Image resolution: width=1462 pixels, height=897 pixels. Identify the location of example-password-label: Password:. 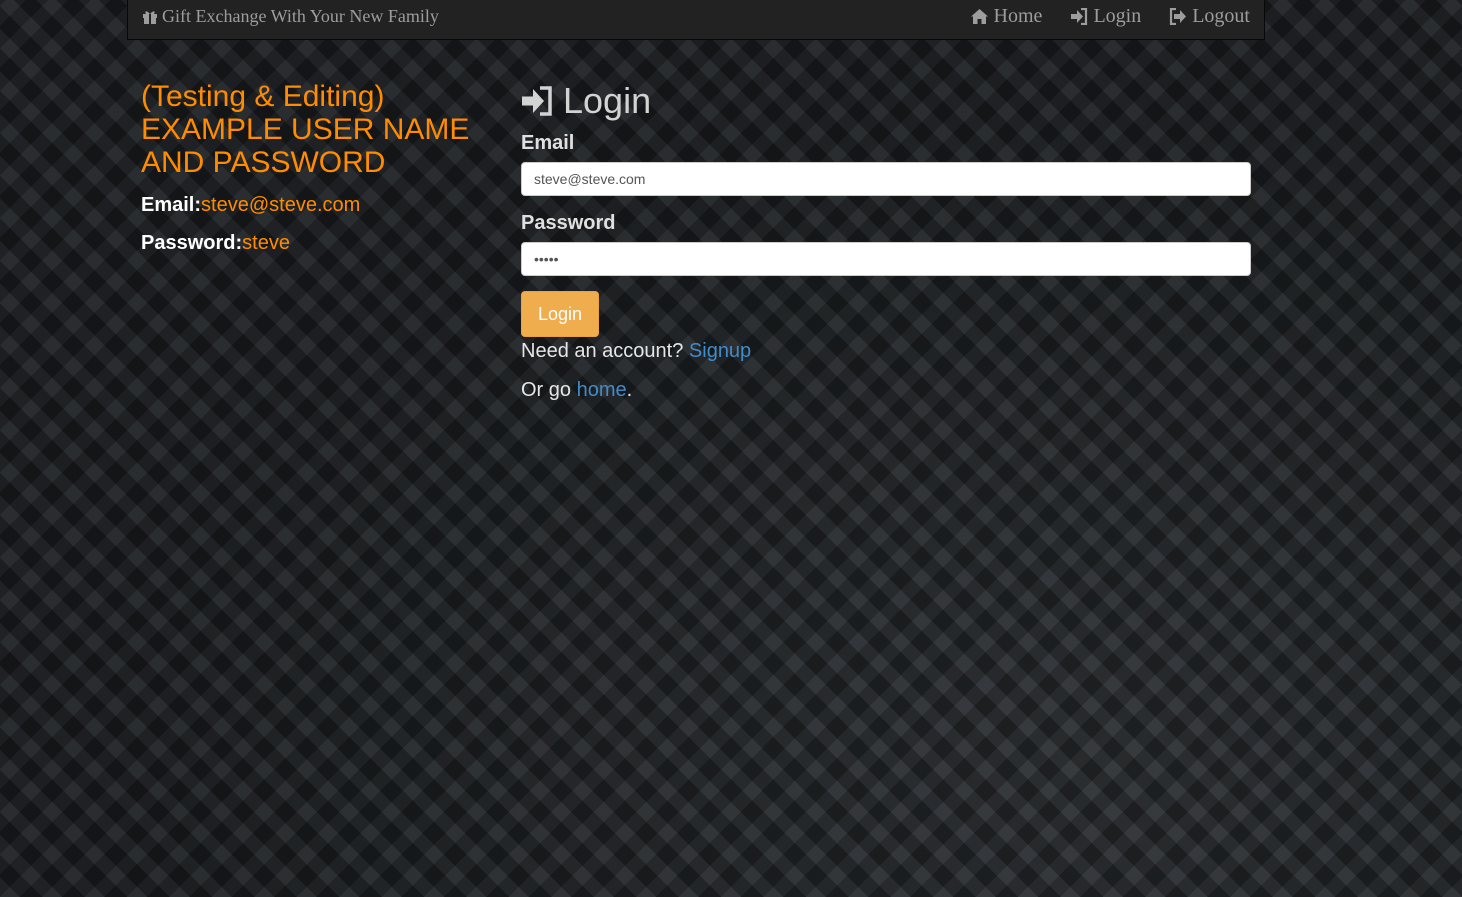
(192, 243).